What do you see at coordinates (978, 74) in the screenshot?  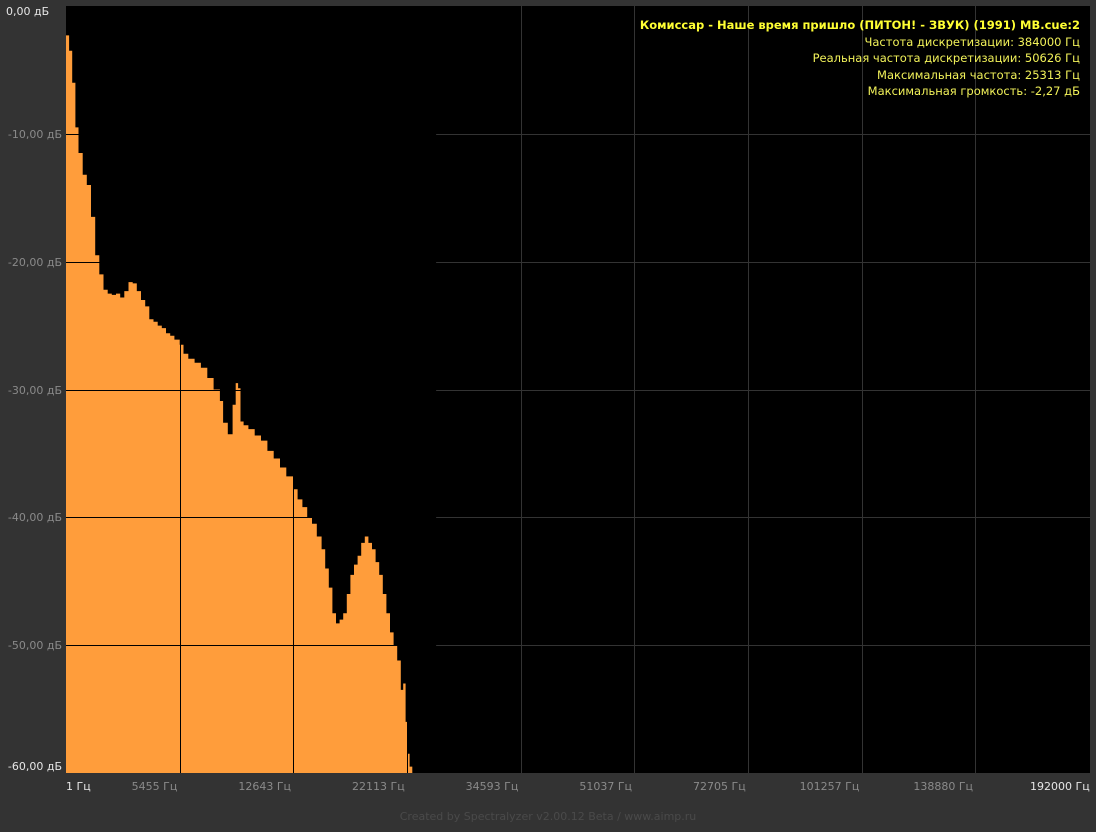 I see `max-frequency-line: Максимальная частота: 25313 Гц` at bounding box center [978, 74].